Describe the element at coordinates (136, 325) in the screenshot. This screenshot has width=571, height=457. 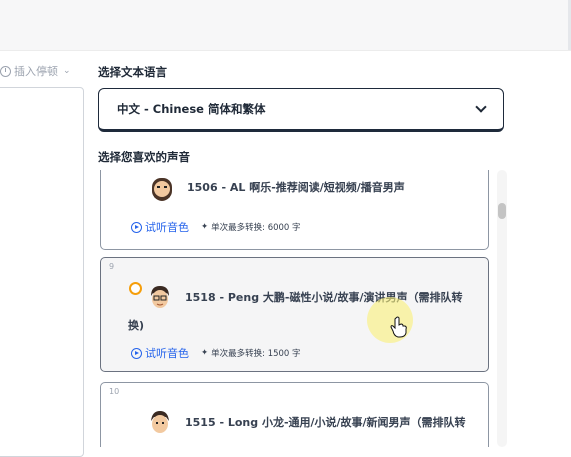
I see `voice-name-wrap: 换)` at that location.